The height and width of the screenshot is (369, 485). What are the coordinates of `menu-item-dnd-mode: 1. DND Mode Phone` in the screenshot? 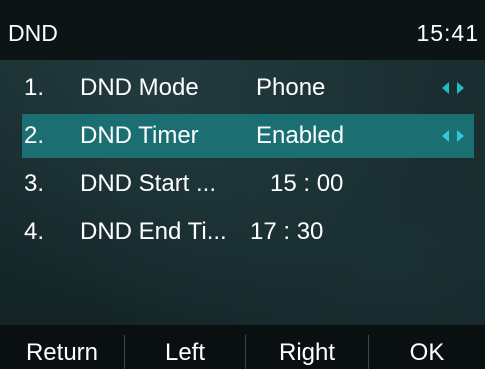 It's located at (248, 88).